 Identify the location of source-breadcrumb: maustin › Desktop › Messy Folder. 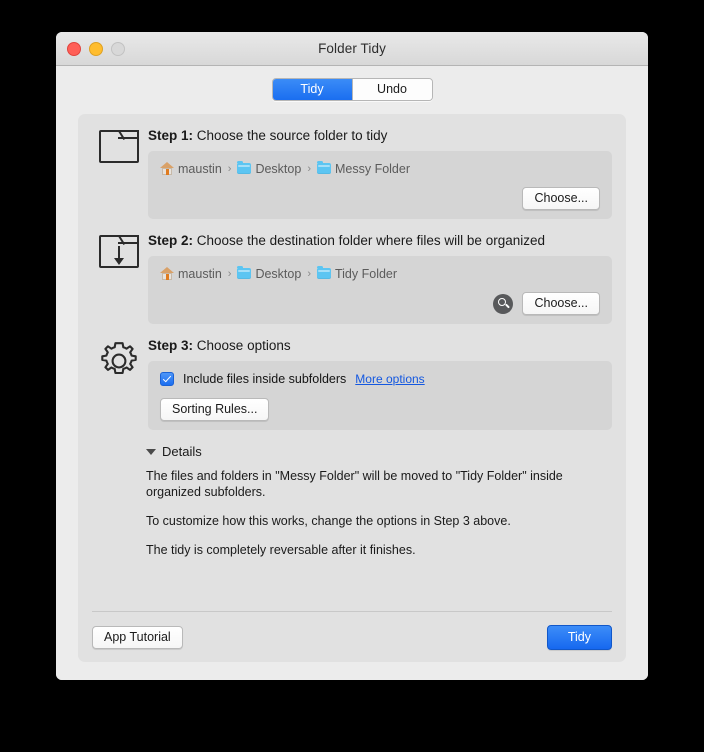
(380, 168).